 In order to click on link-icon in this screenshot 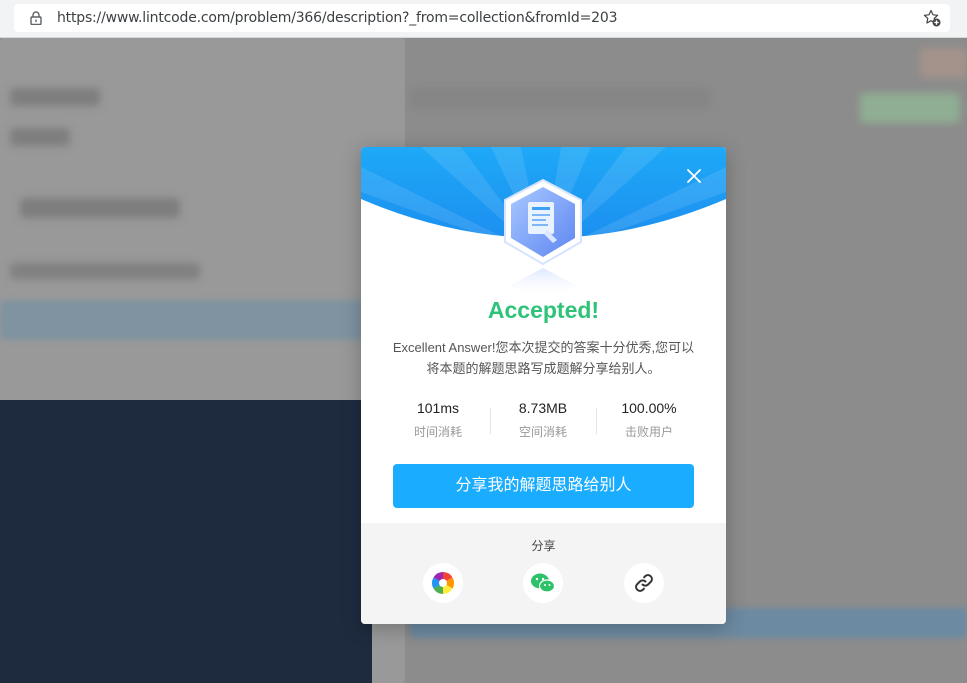, I will do `click(644, 583)`.